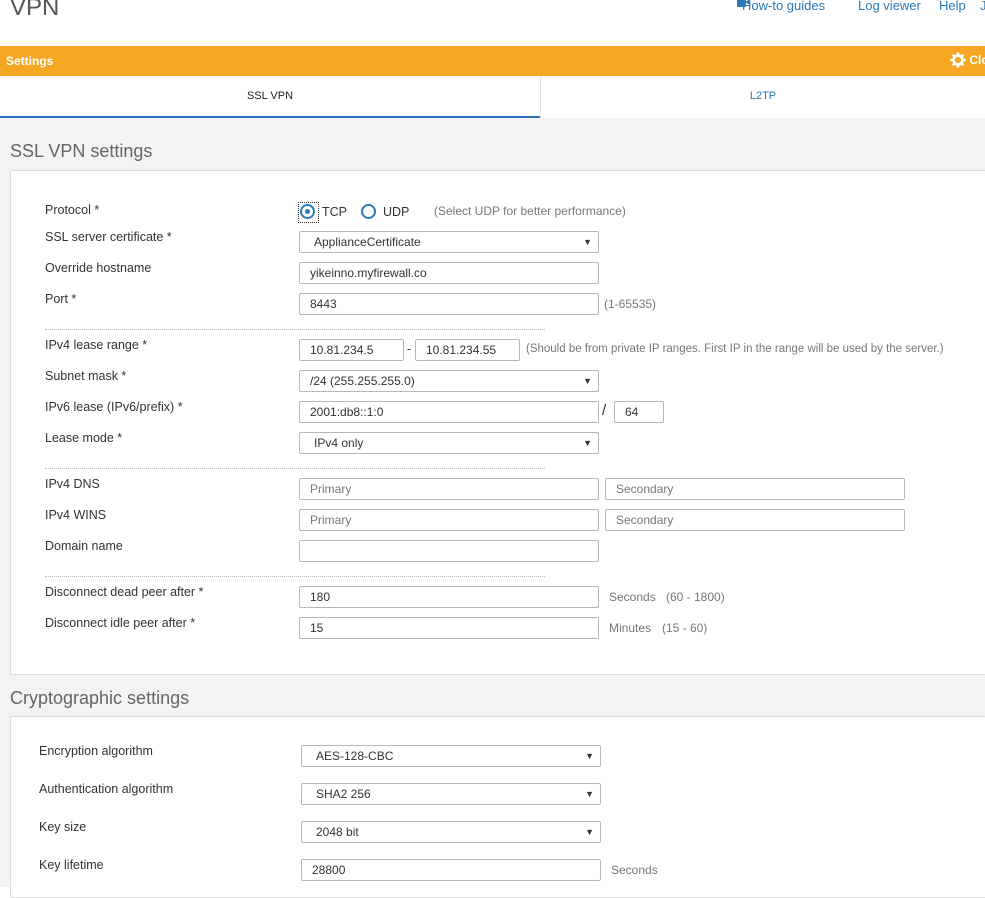 The image size is (985, 898). Describe the element at coordinates (695, 597) in the screenshot. I see `dead-peer-range: (60 - 1800)` at that location.